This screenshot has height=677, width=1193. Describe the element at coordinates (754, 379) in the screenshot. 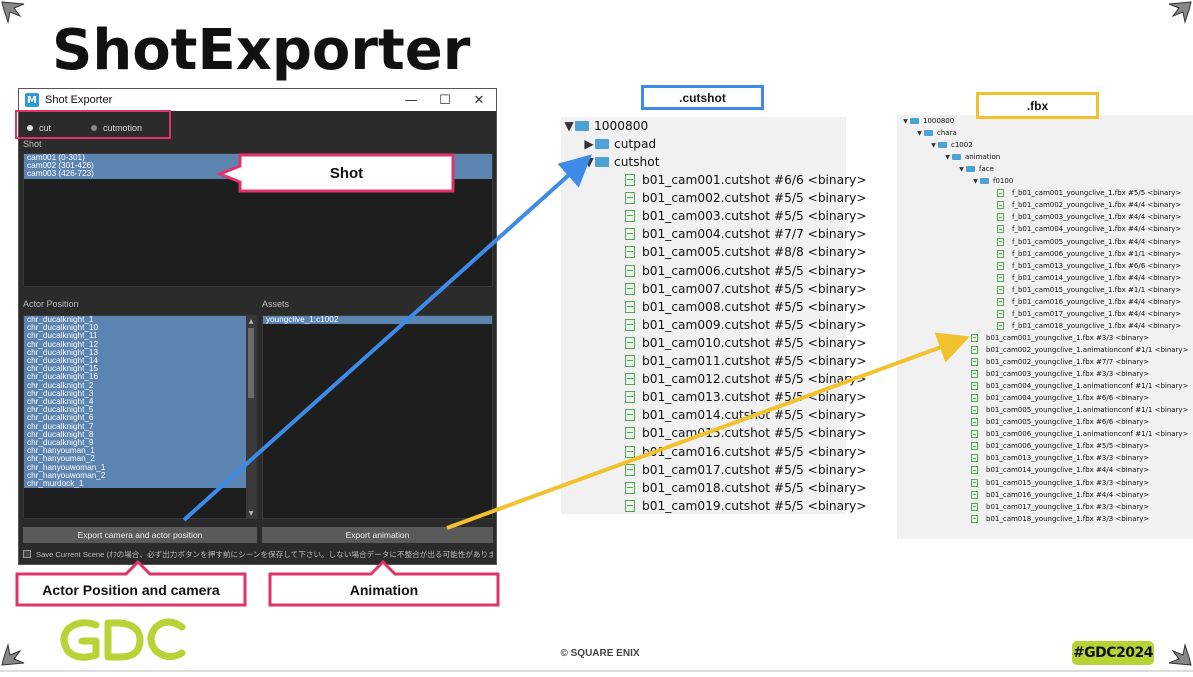

I see `file-label: b01_cam012.cutshot #5/5 <binary>` at that location.